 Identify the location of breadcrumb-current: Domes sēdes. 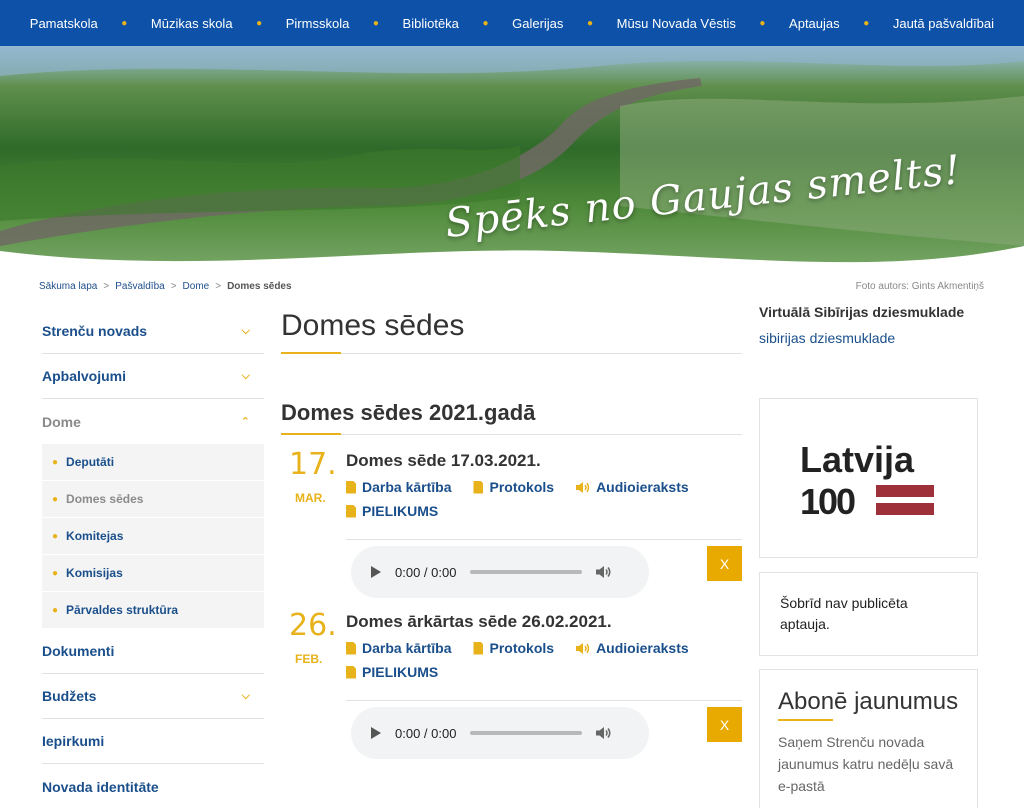
(259, 286).